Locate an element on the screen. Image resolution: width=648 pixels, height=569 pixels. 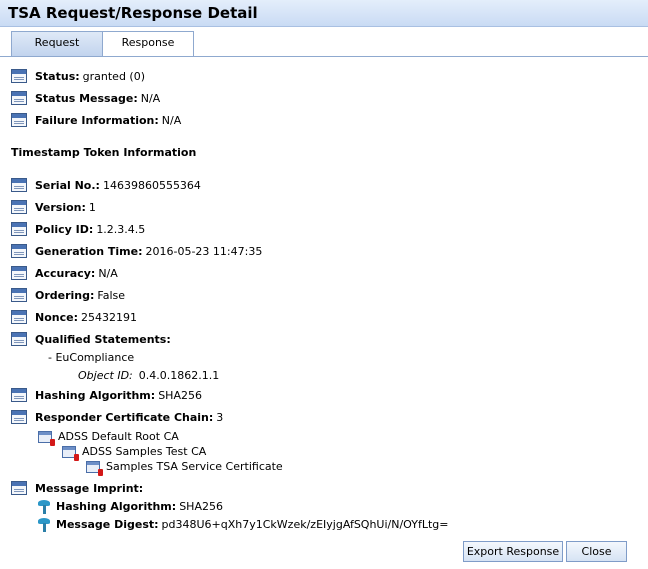
serial-no-label: Serial No.: is located at coordinates (67, 185).